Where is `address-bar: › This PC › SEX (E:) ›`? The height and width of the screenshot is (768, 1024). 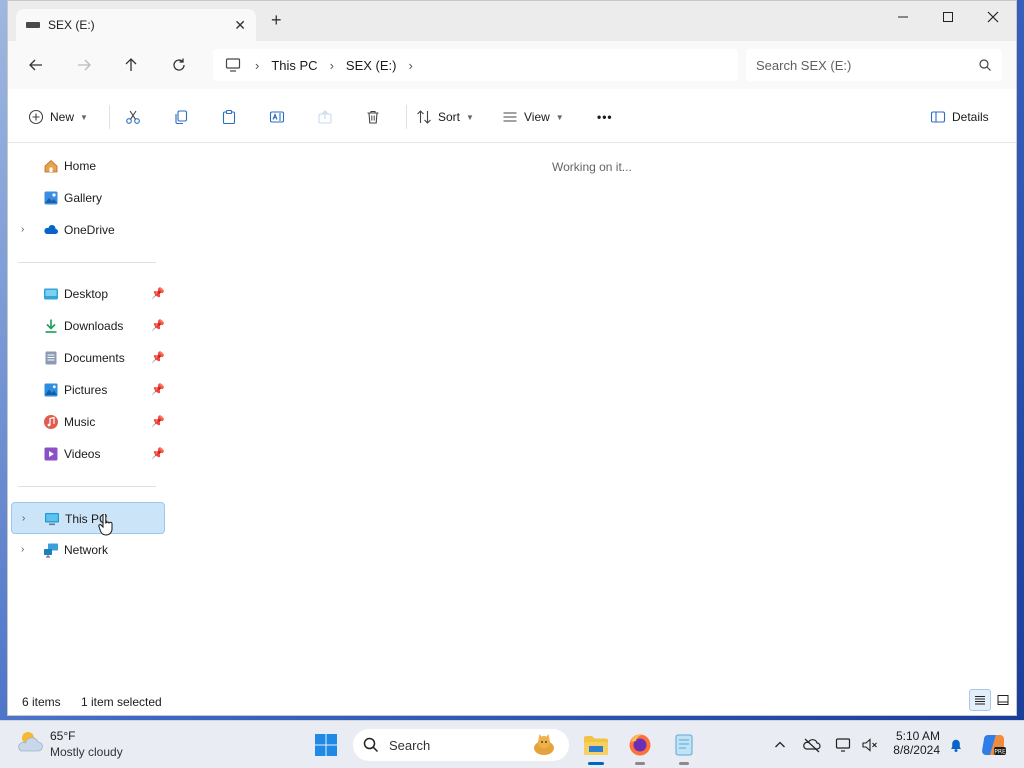
address-bar: › This PC › SEX (E:) › is located at coordinates (475, 65).